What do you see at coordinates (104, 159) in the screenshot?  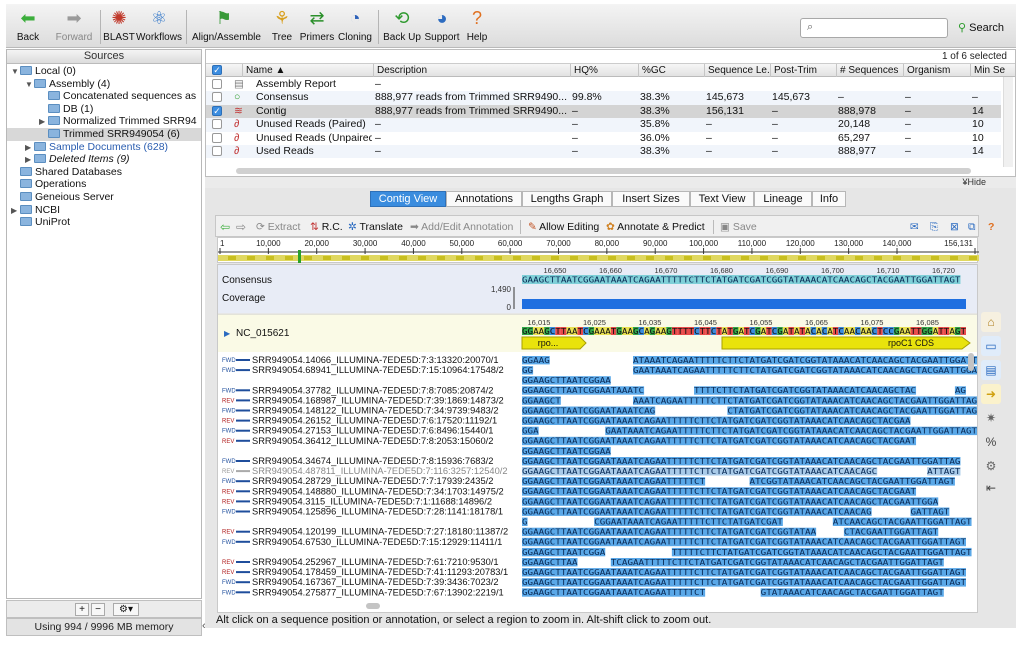 I see `source-tree-item: ▶ Deleted Items (9)` at bounding box center [104, 159].